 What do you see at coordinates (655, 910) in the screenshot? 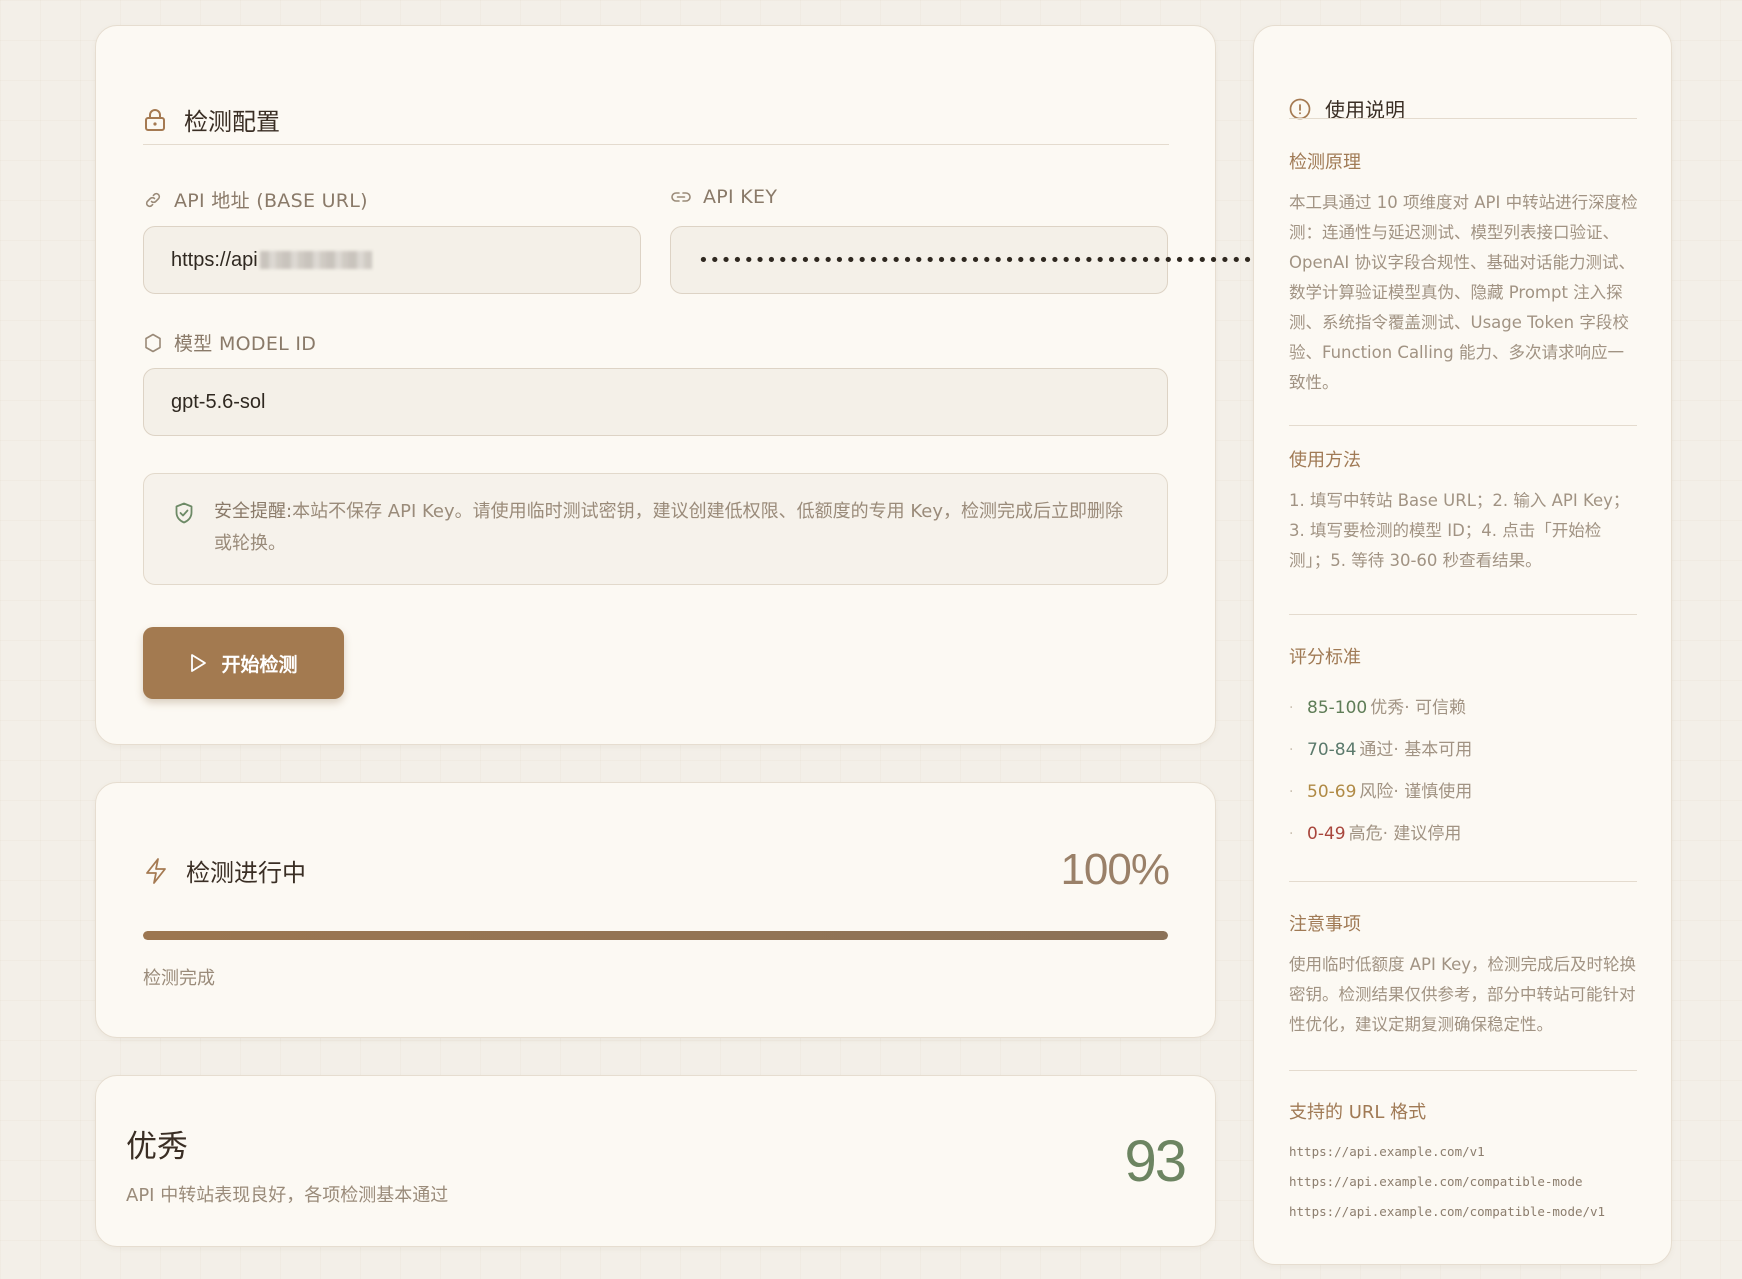
I see `progress-card: 检测进行中 100% 检测完成` at bounding box center [655, 910].